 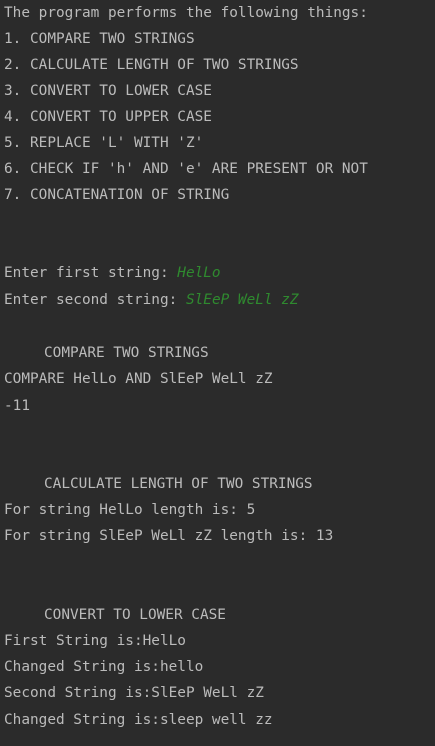 What do you see at coordinates (95, 300) in the screenshot?
I see `second-string-label: Enter second string:` at bounding box center [95, 300].